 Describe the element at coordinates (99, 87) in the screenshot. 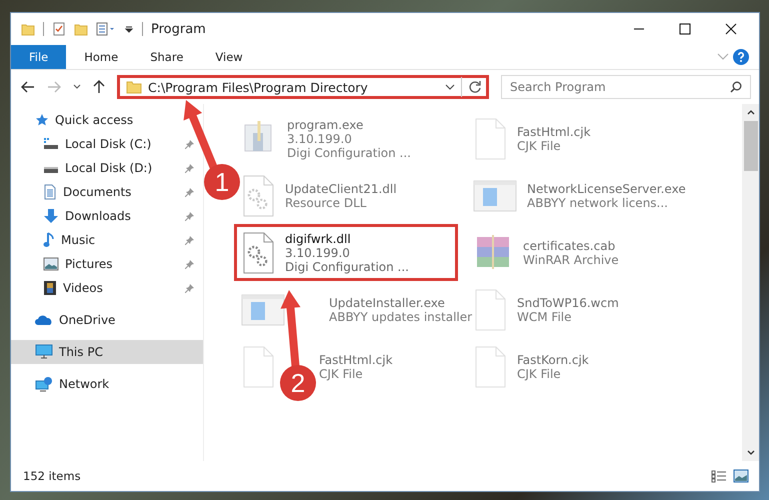

I see `up-arrow-icon` at that location.